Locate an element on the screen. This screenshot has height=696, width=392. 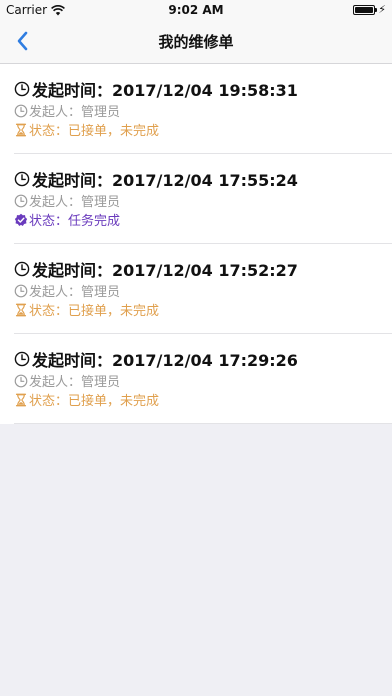
status-right: ⚡ is located at coordinates (369, 9).